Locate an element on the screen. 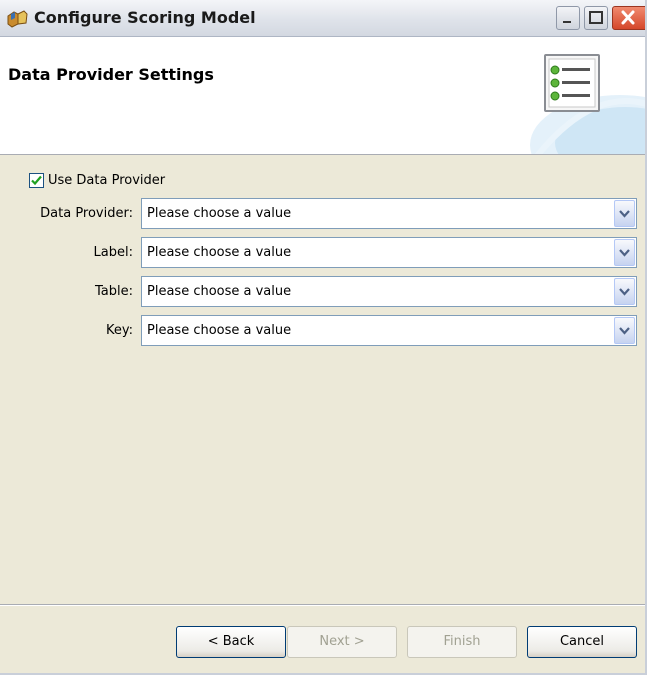 The image size is (647, 675). next-button: Next > is located at coordinates (342, 642).